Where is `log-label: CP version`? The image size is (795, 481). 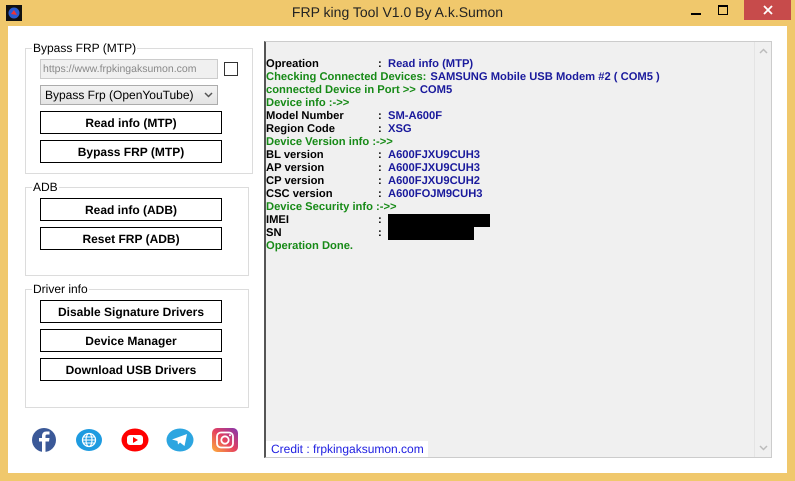 log-label: CP version is located at coordinates (296, 181).